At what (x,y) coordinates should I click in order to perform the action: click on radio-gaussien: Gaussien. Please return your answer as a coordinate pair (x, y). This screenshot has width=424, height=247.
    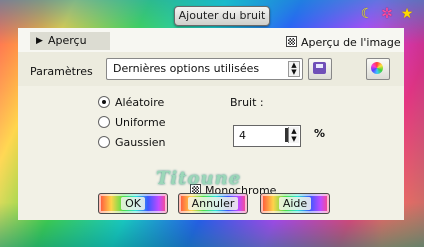
    Looking at the image, I should click on (132, 143).